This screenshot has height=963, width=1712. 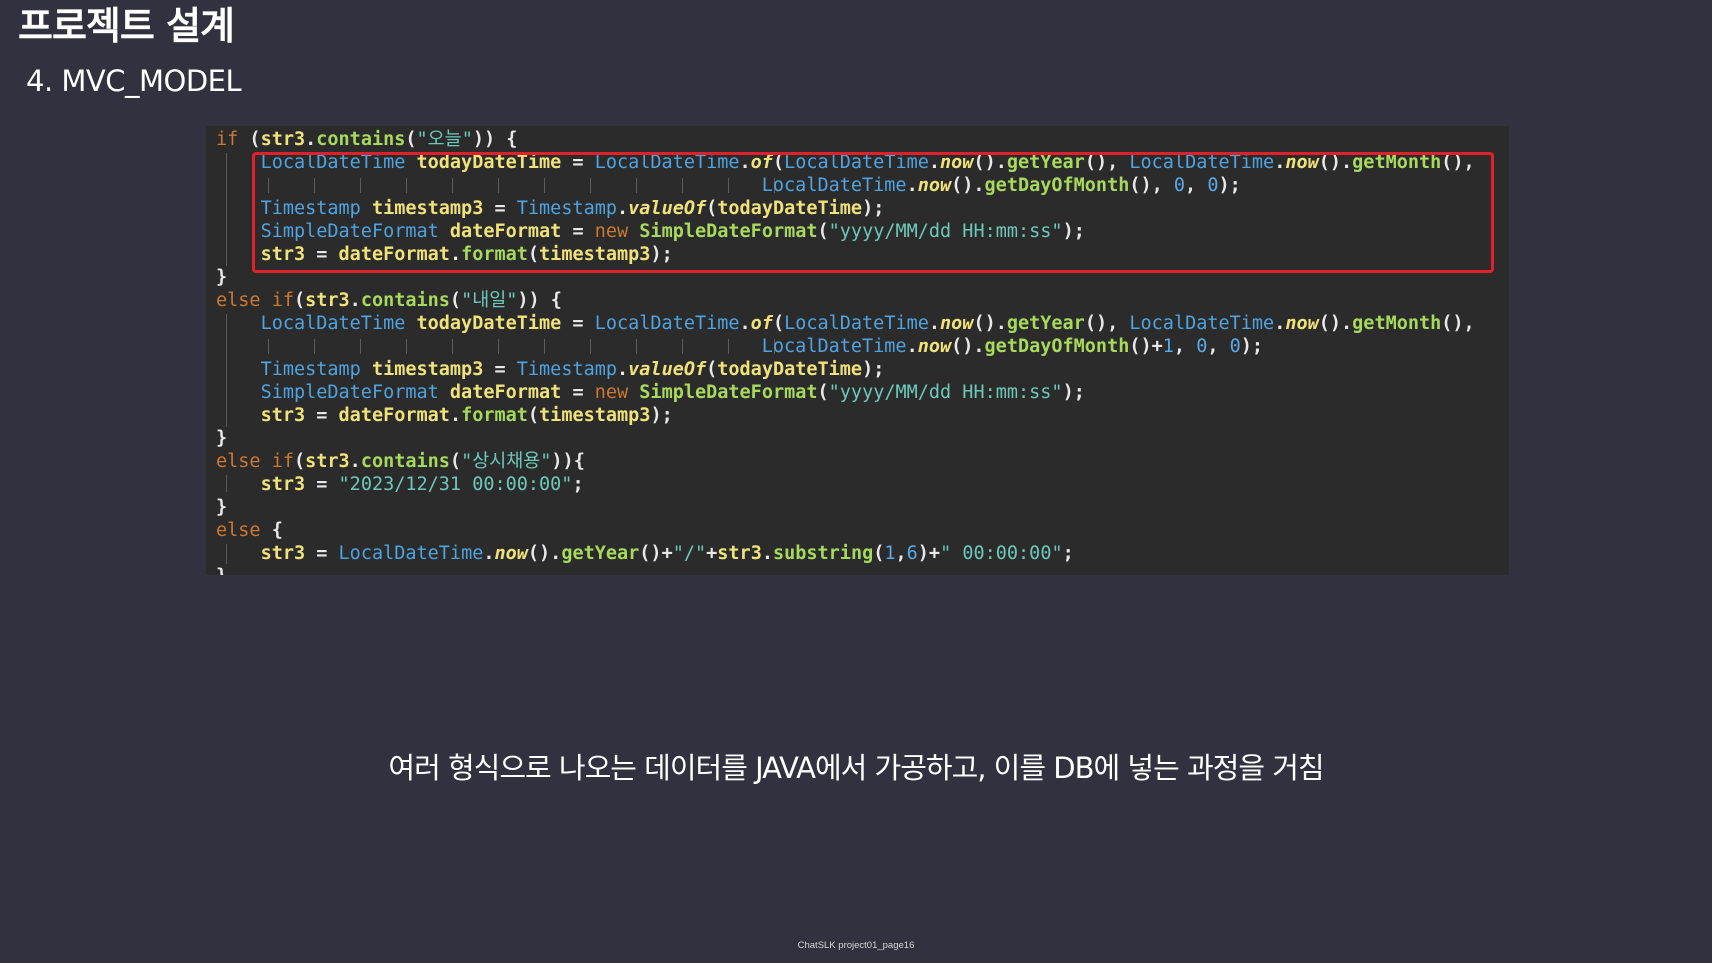 I want to click on code-token: getDayOfMonth, so click(x=1057, y=346).